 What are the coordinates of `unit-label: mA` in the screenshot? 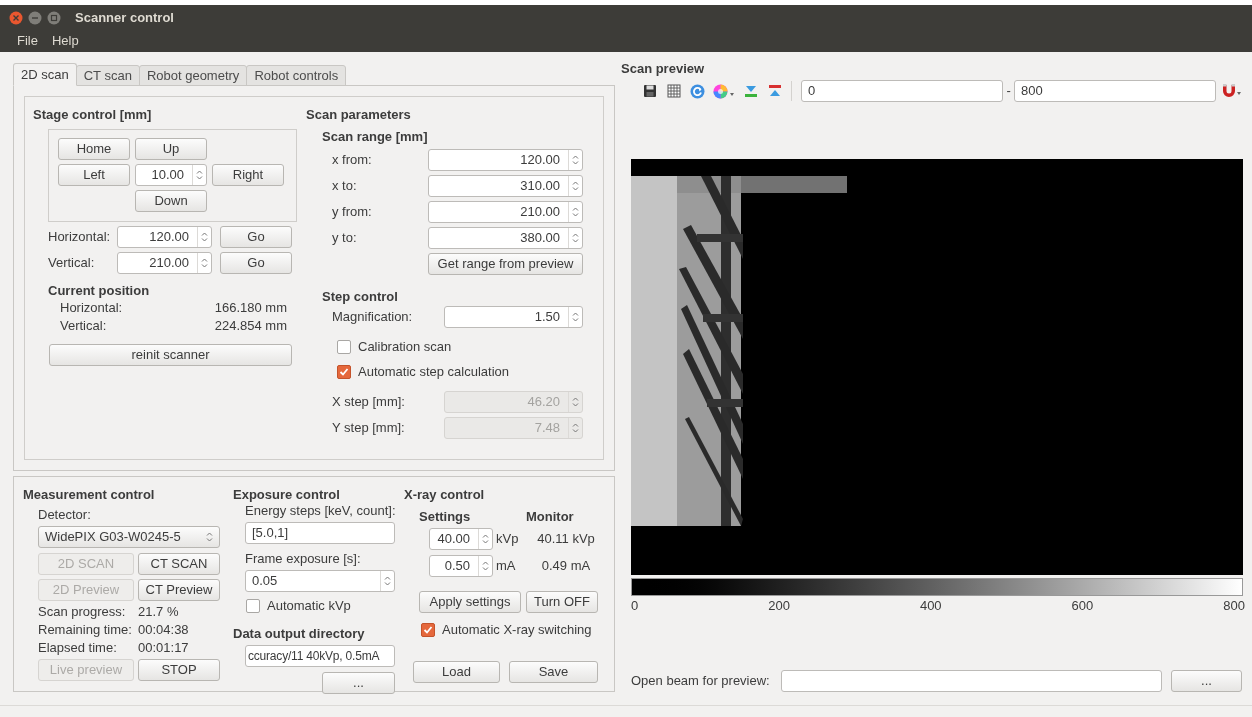 It's located at (506, 566).